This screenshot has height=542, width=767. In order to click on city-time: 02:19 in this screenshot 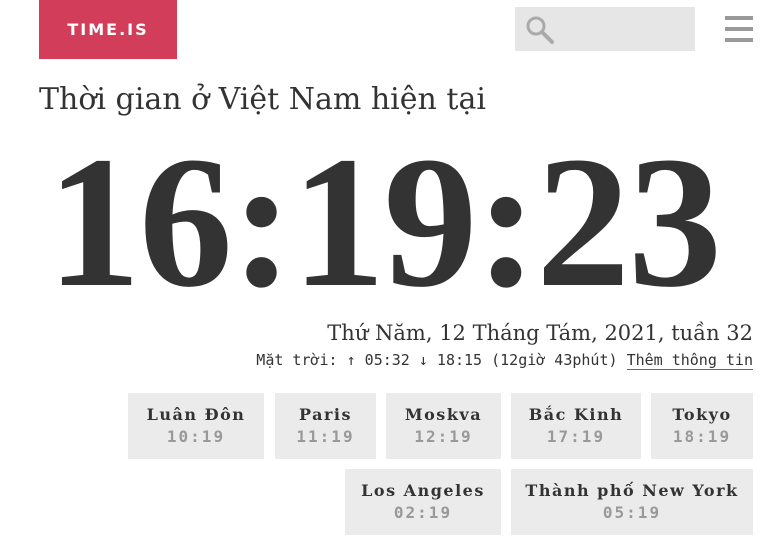, I will do `click(423, 512)`.